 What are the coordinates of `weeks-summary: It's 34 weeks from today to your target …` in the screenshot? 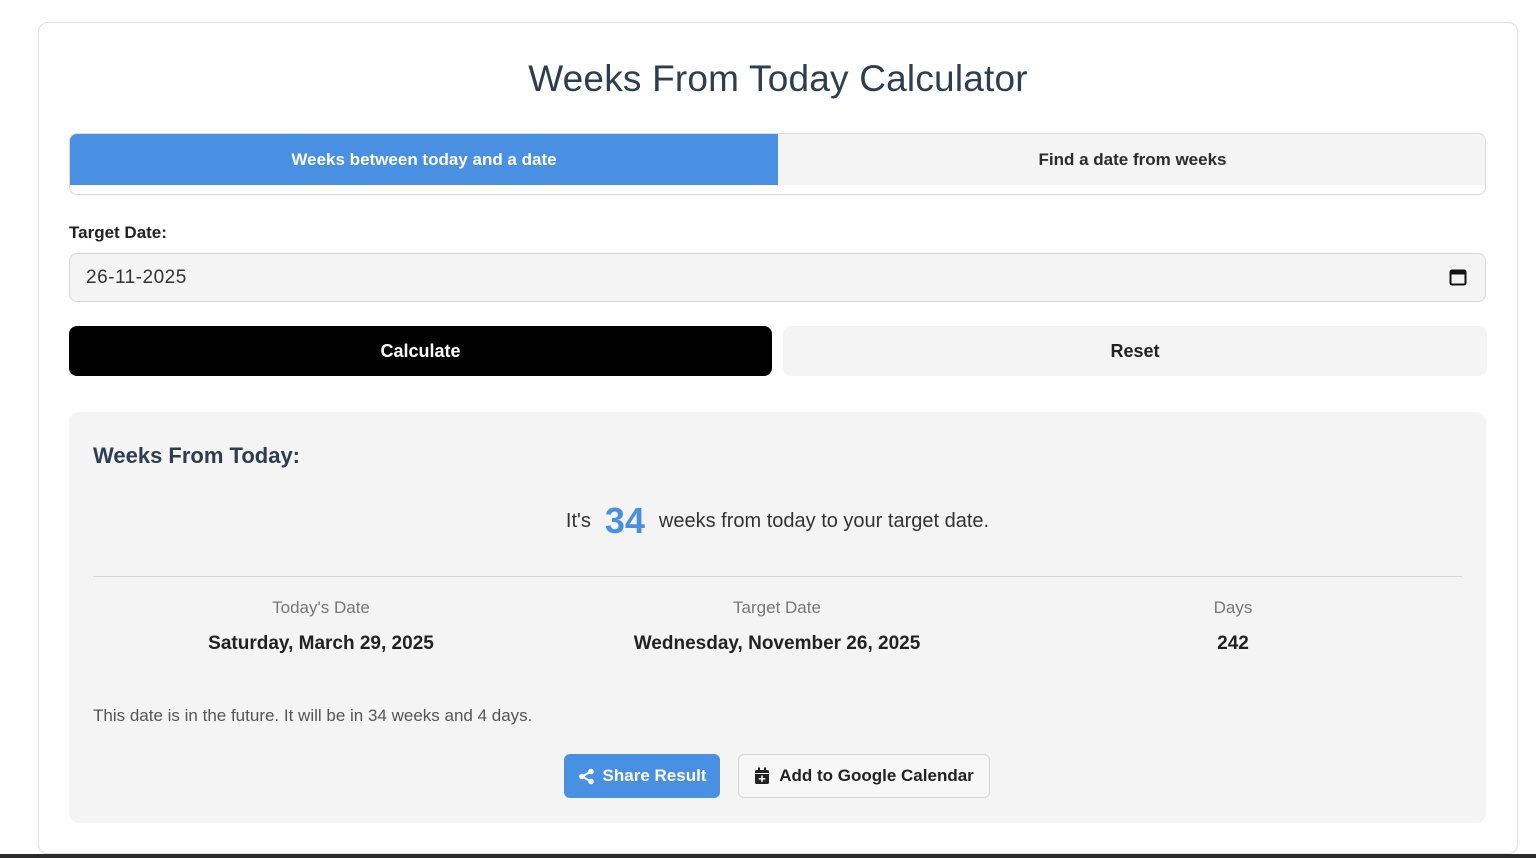 It's located at (777, 521).